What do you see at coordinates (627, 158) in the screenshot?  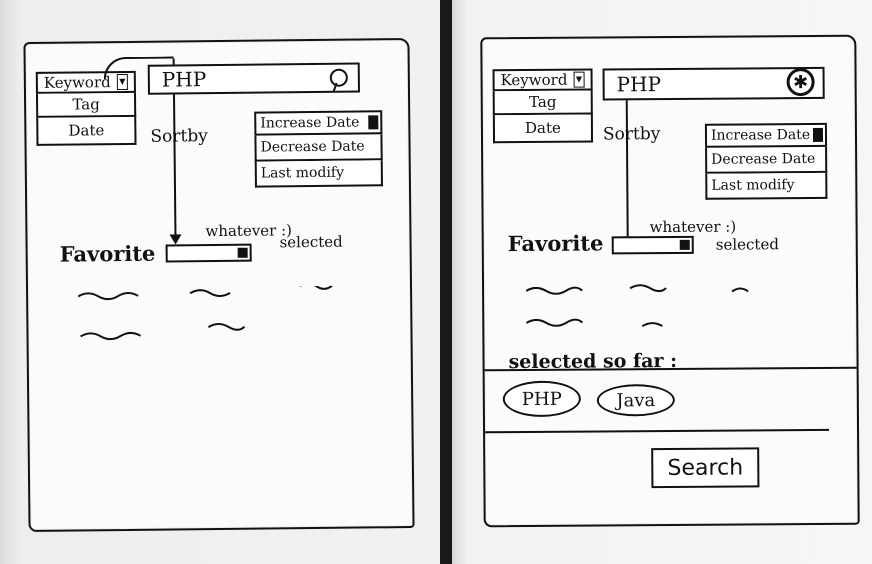 I see `connector-line` at bounding box center [627, 158].